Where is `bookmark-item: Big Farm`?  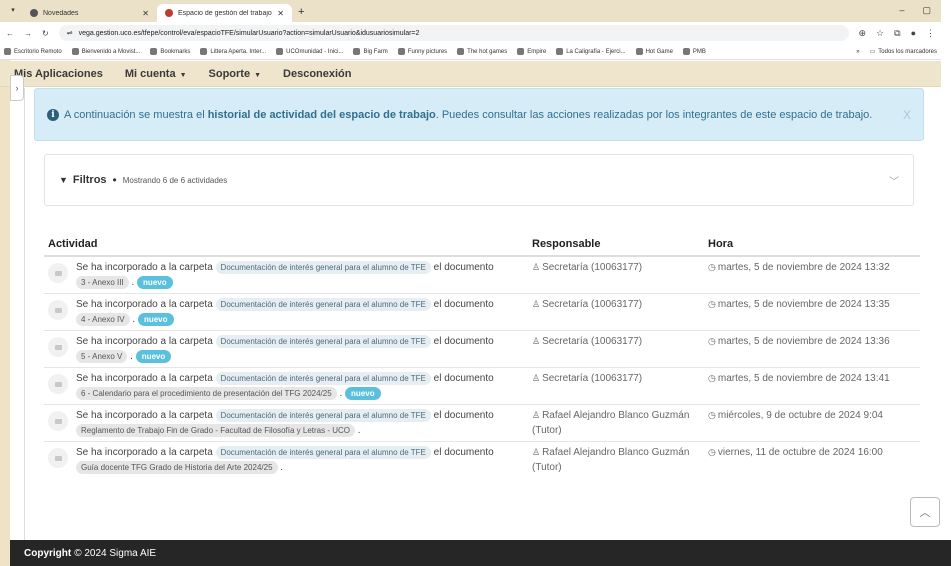 bookmark-item: Big Farm is located at coordinates (370, 51).